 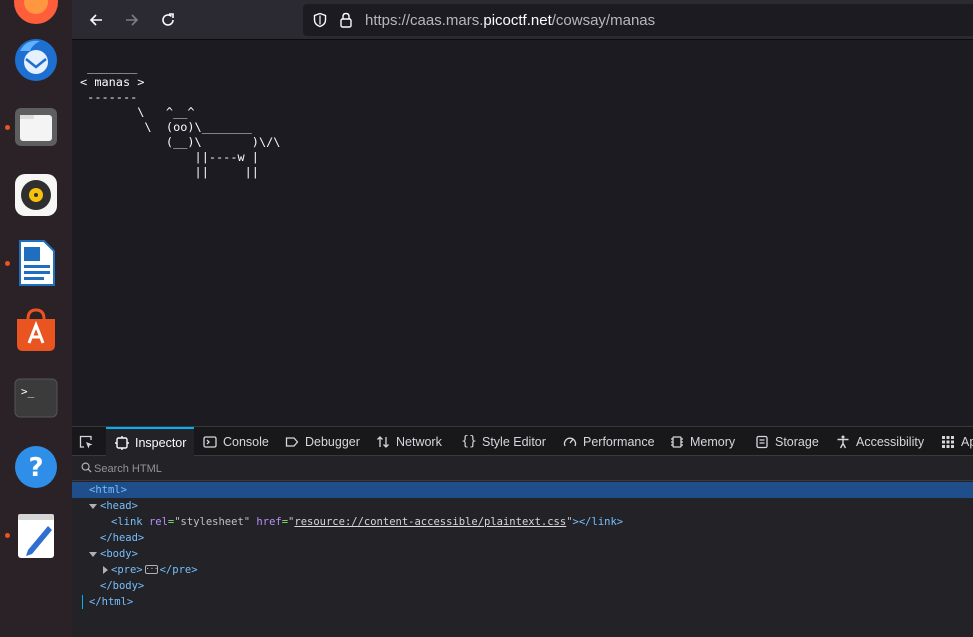 What do you see at coordinates (469, 441) in the screenshot?
I see `style-editor-icon: {}` at bounding box center [469, 441].